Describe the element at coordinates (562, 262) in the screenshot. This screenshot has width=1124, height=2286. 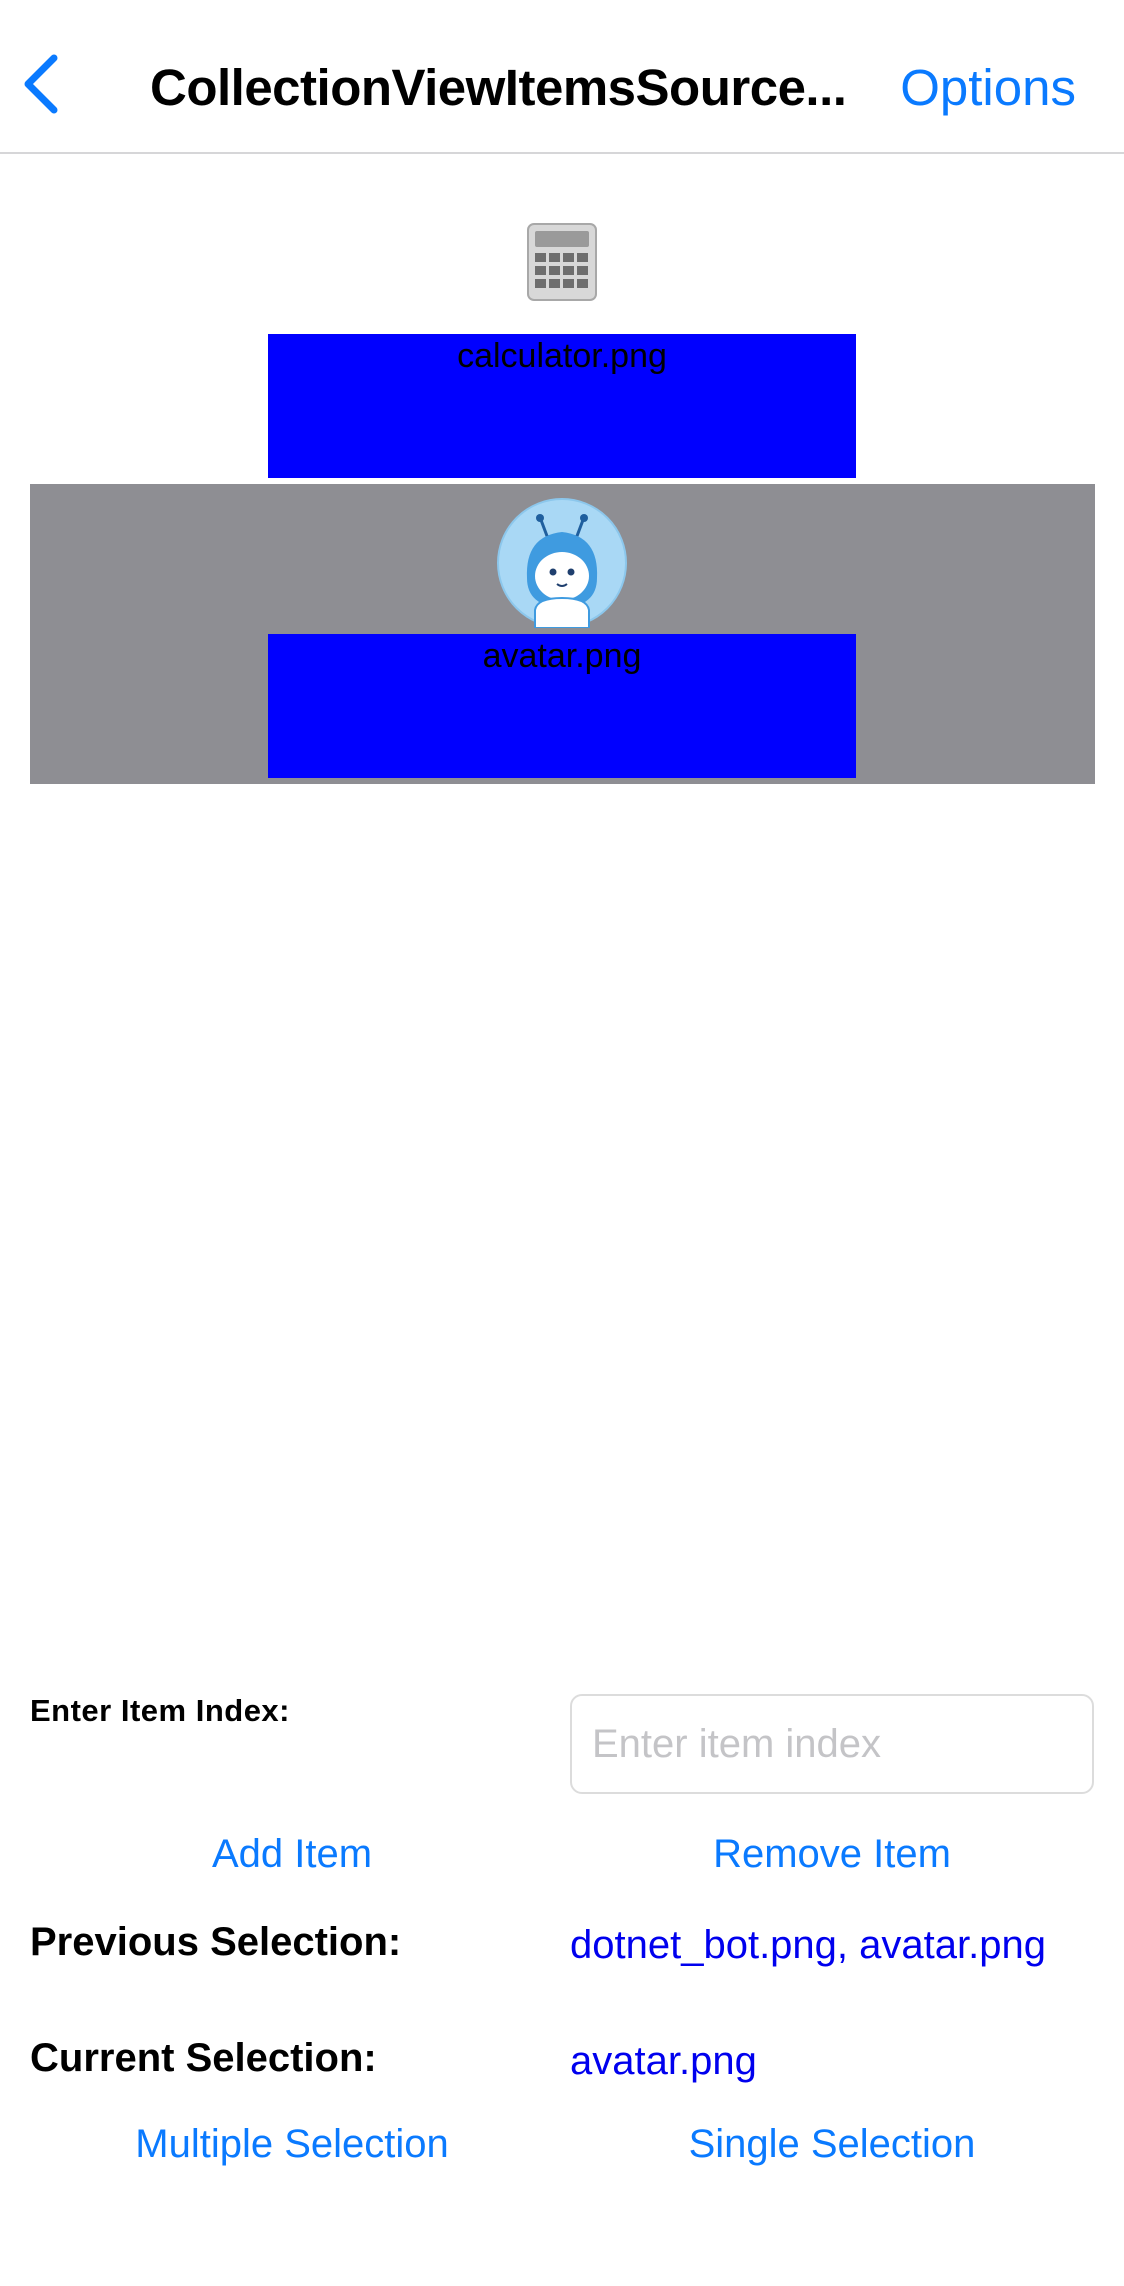
I see `calculator-icon` at that location.